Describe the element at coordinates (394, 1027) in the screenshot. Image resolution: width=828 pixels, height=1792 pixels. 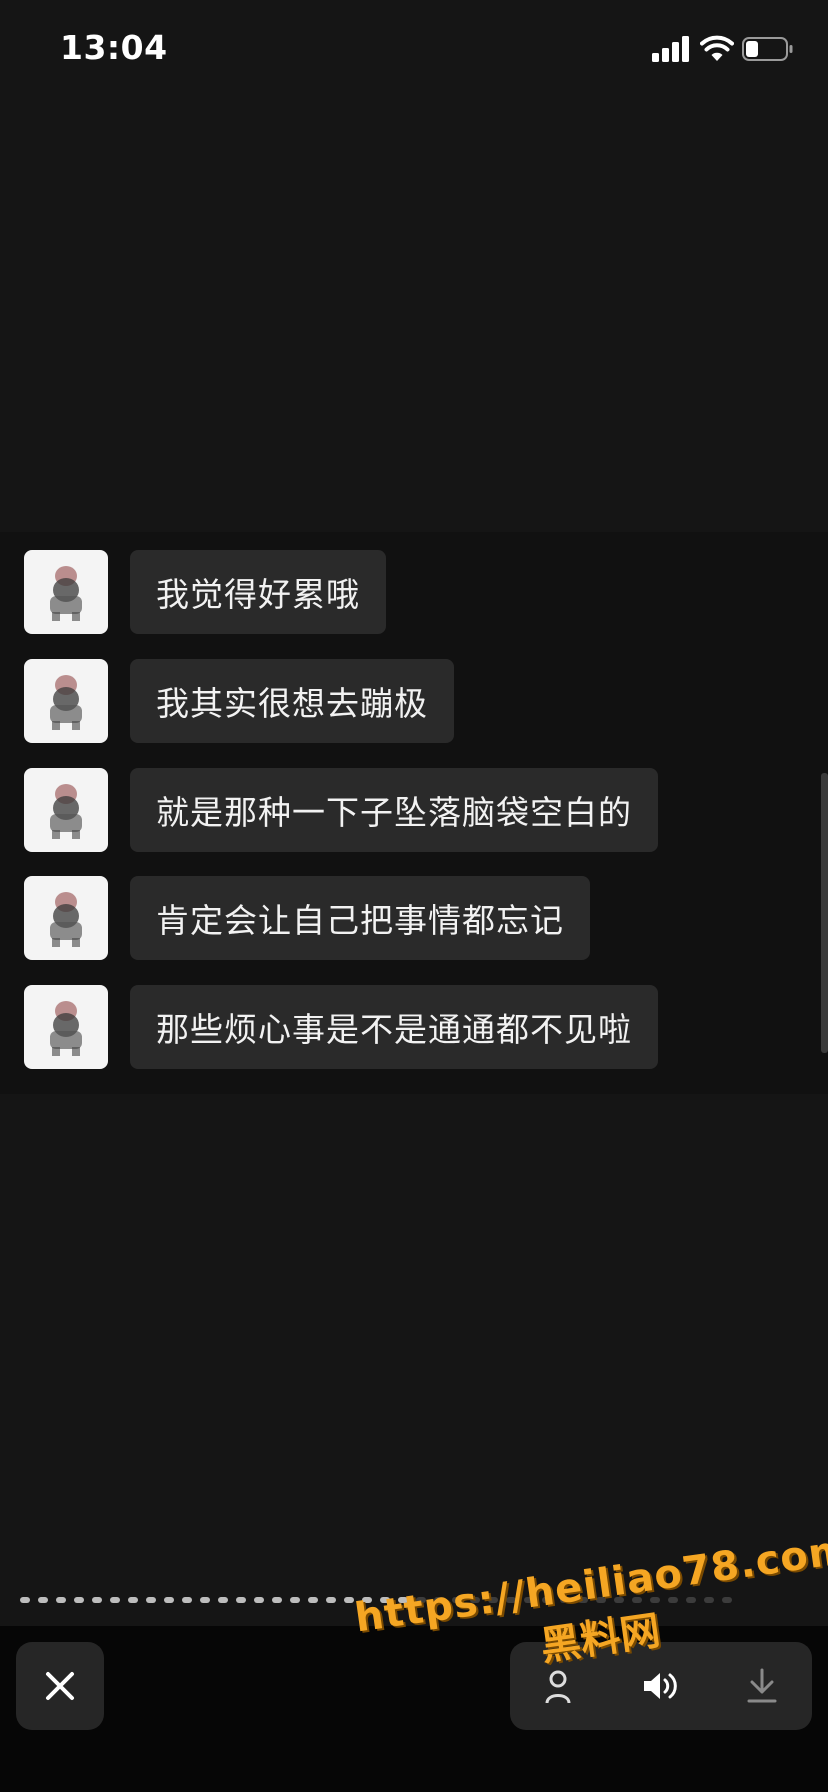
I see `message-bubble: 那些烦心事是不是通通都不见啦` at that location.